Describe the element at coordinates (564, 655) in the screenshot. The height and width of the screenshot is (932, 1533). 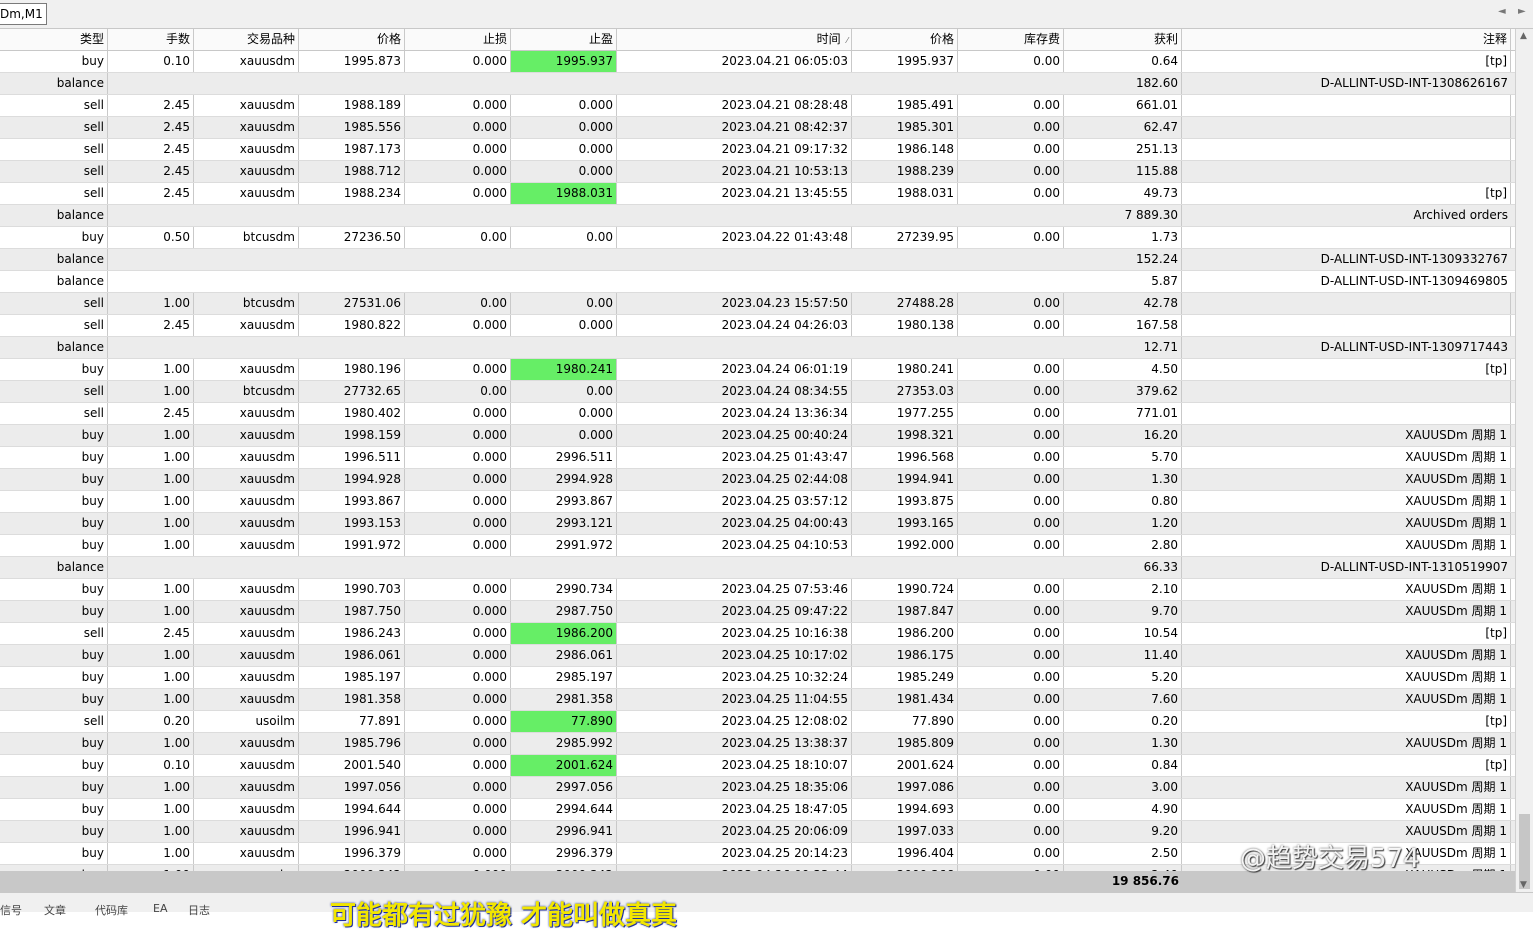
I see `cell-take-profit: 2986.061` at that location.